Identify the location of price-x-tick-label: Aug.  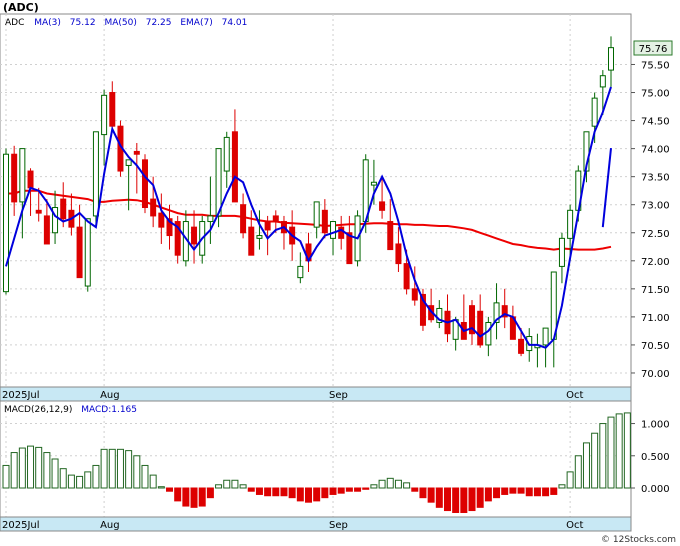
(110, 395).